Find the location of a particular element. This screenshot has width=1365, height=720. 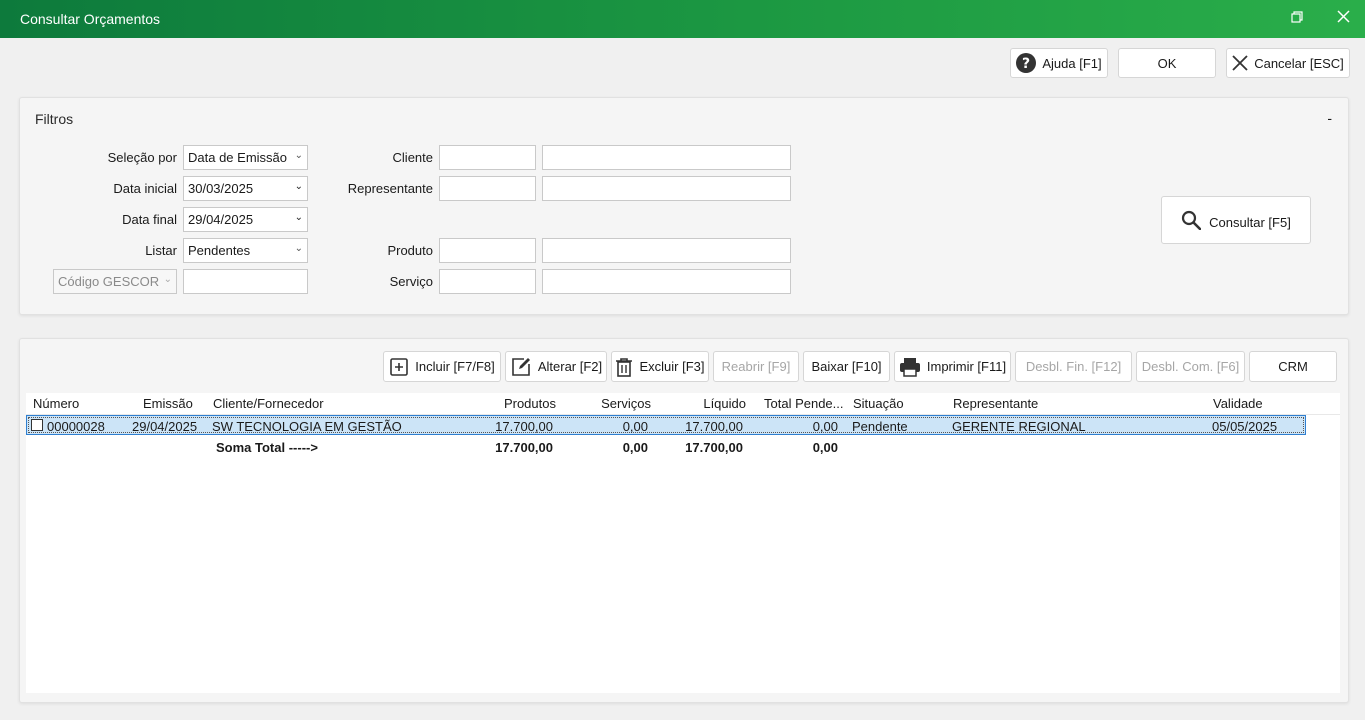

desbl-fin-label: Desbl. Fin. [F12] is located at coordinates (1073, 366).